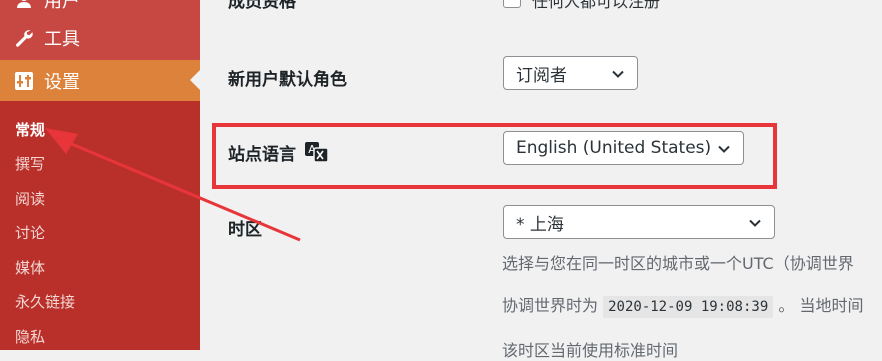 The width and height of the screenshot is (882, 361). I want to click on anyone-can-register-label: 任何人都可以注册, so click(596, 5).